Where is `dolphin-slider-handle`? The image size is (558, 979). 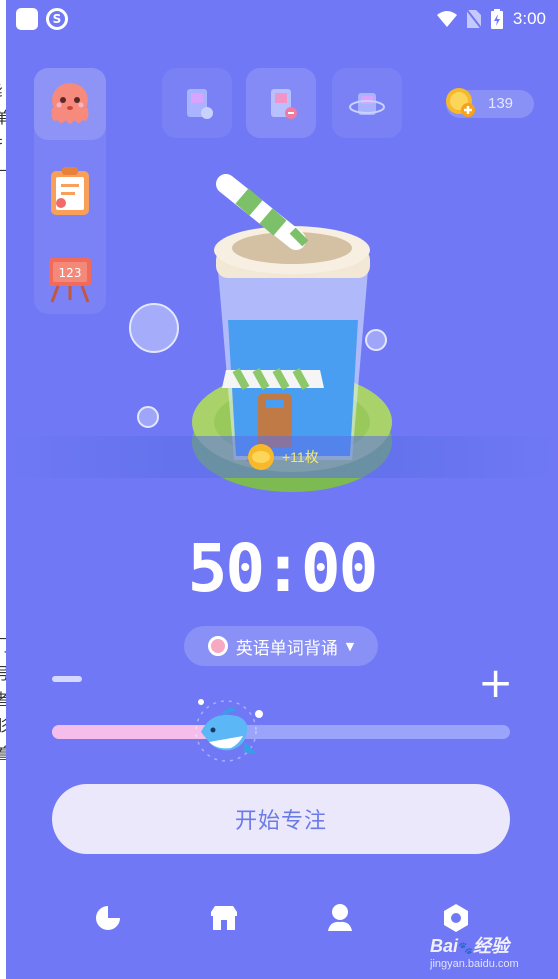 dolphin-slider-handle is located at coordinates (226, 731).